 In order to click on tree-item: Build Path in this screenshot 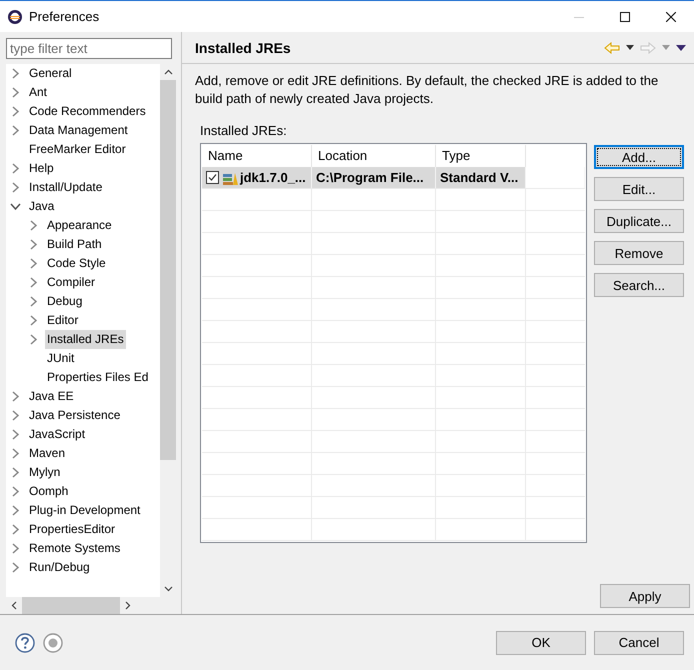, I will do `click(74, 244)`.